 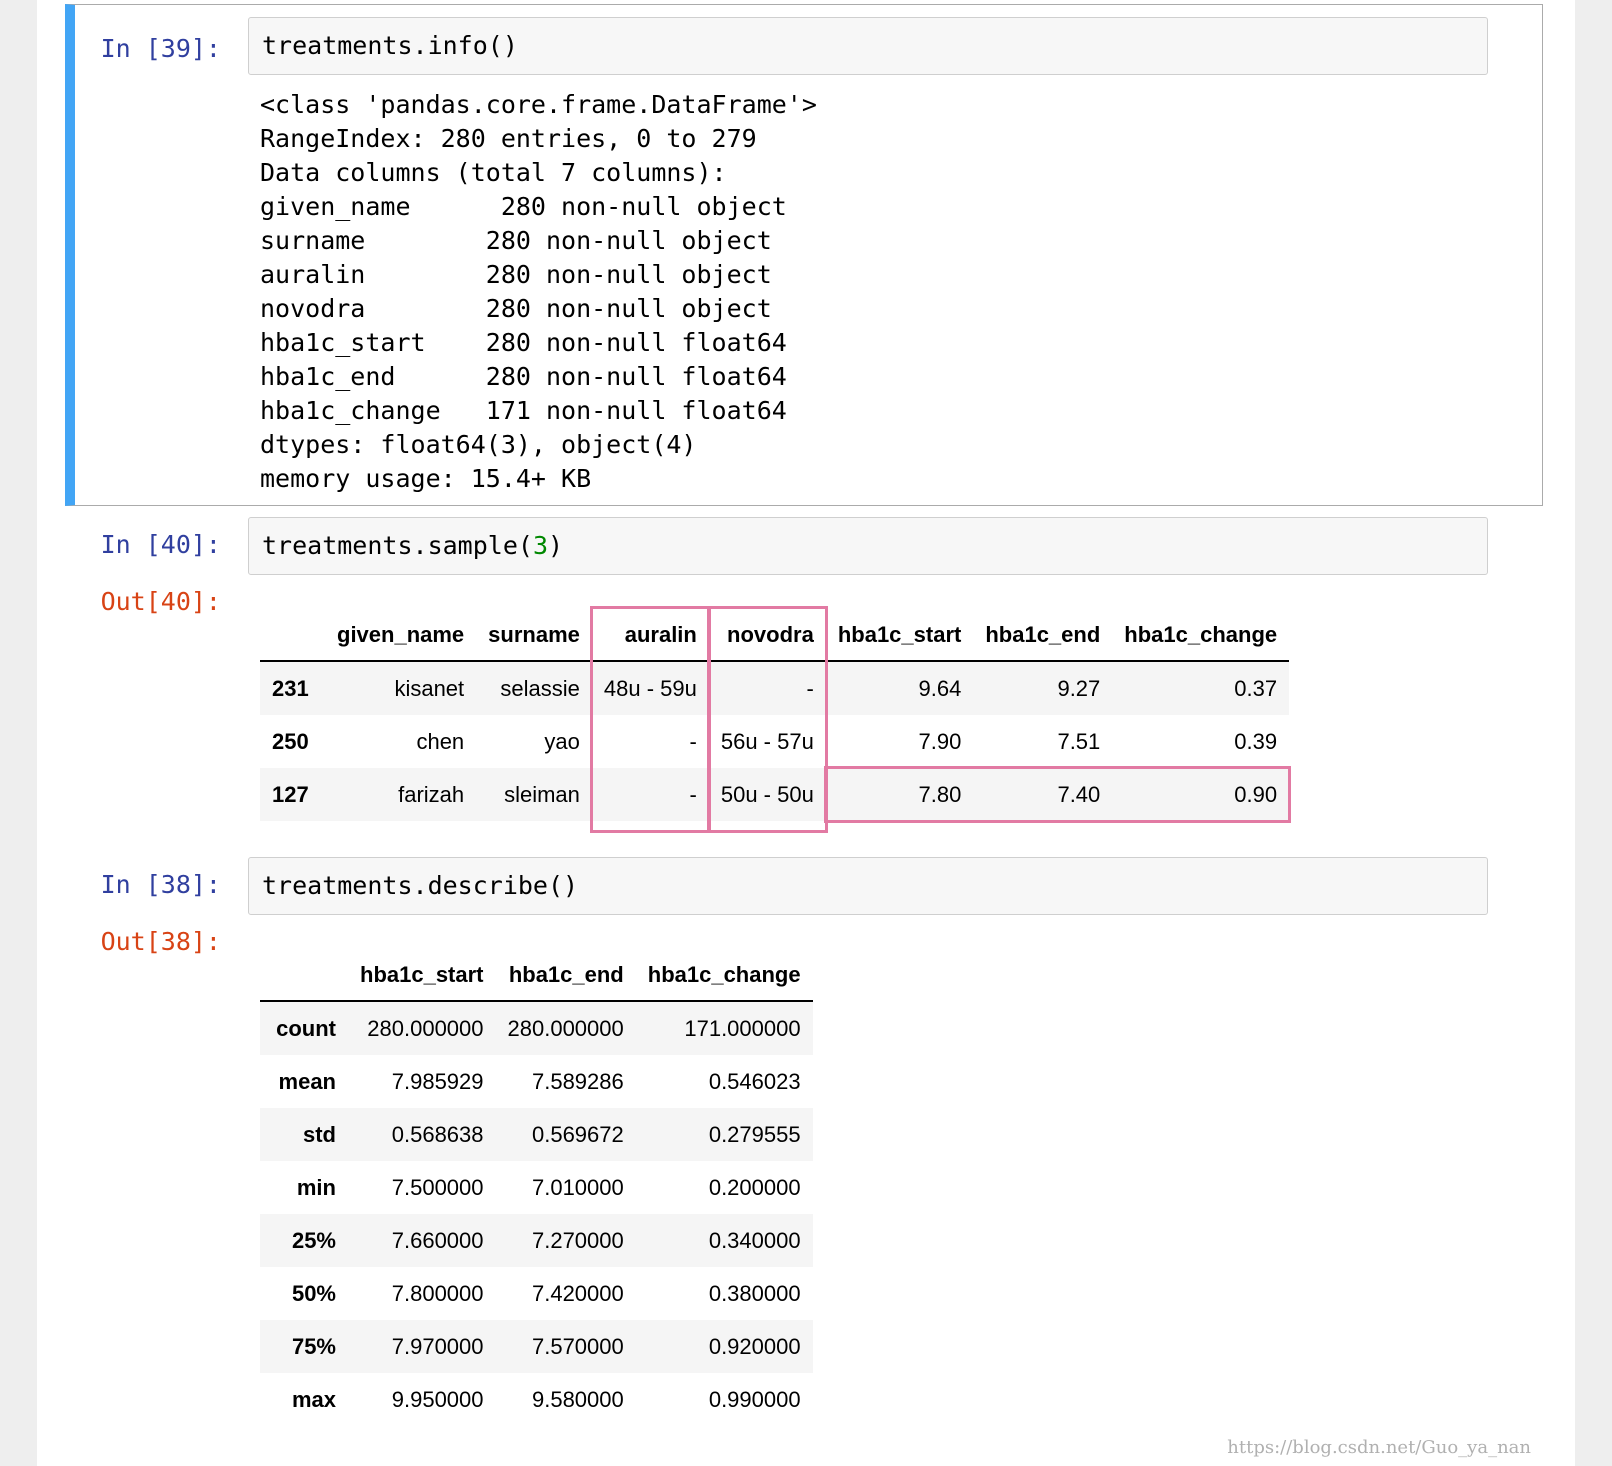 I want to click on table-cell: sleiman, so click(x=542, y=794).